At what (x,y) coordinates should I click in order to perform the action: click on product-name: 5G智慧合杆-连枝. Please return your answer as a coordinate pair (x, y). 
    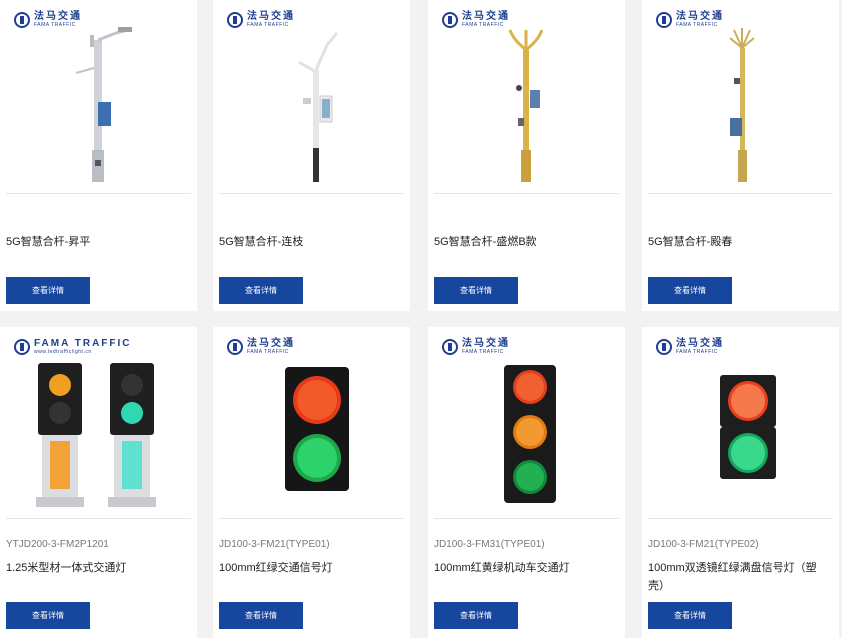
    Looking at the image, I should click on (309, 242).